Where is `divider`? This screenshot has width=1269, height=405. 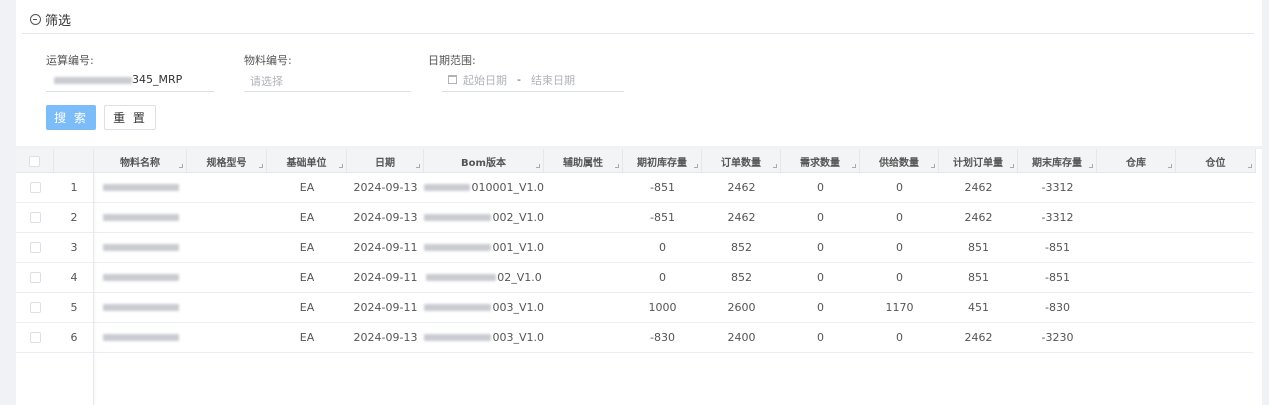 divider is located at coordinates (638, 33).